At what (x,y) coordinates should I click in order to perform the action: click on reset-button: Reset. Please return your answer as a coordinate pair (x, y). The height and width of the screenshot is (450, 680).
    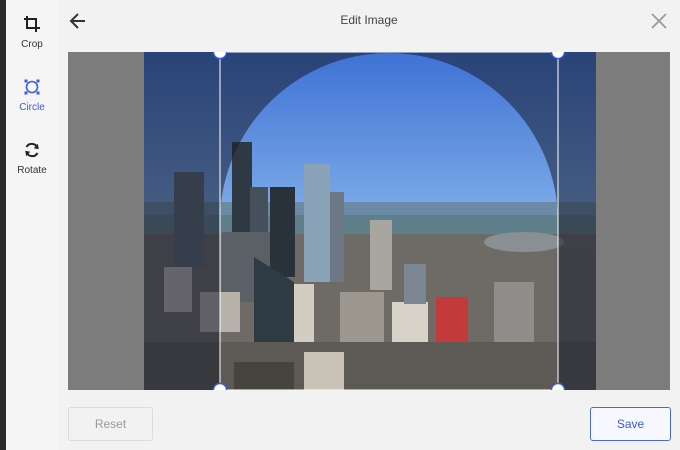
    Looking at the image, I should click on (110, 424).